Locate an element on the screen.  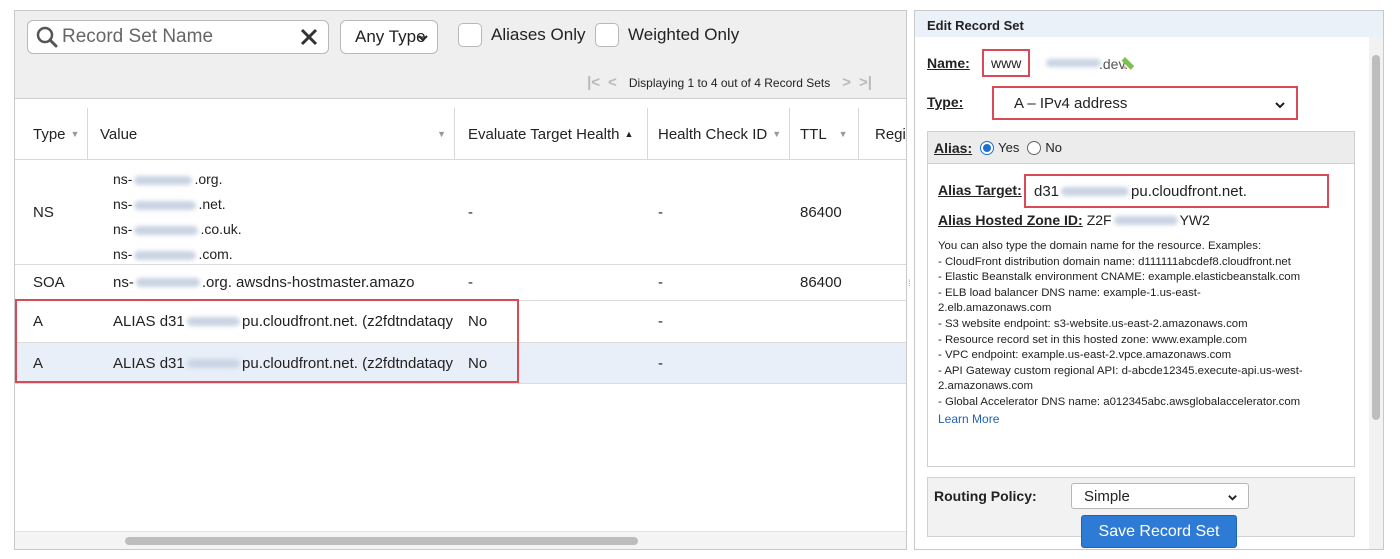
routing-policy-select: Simple is located at coordinates (1160, 496).